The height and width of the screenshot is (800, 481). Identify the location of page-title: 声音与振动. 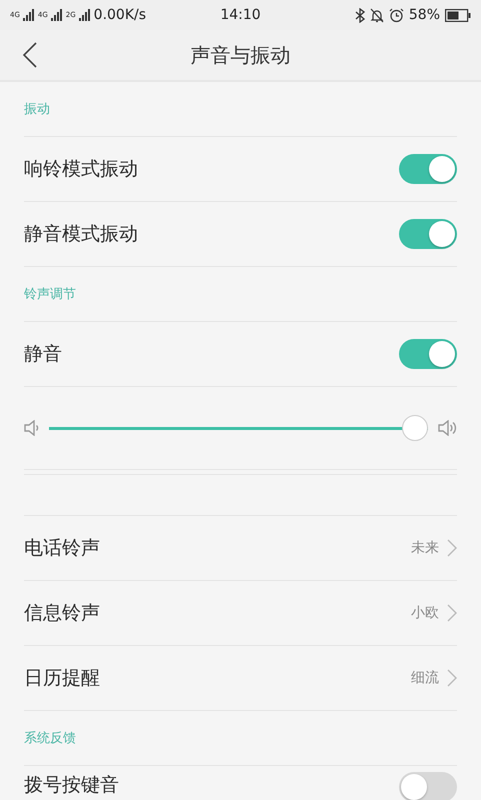
(240, 55).